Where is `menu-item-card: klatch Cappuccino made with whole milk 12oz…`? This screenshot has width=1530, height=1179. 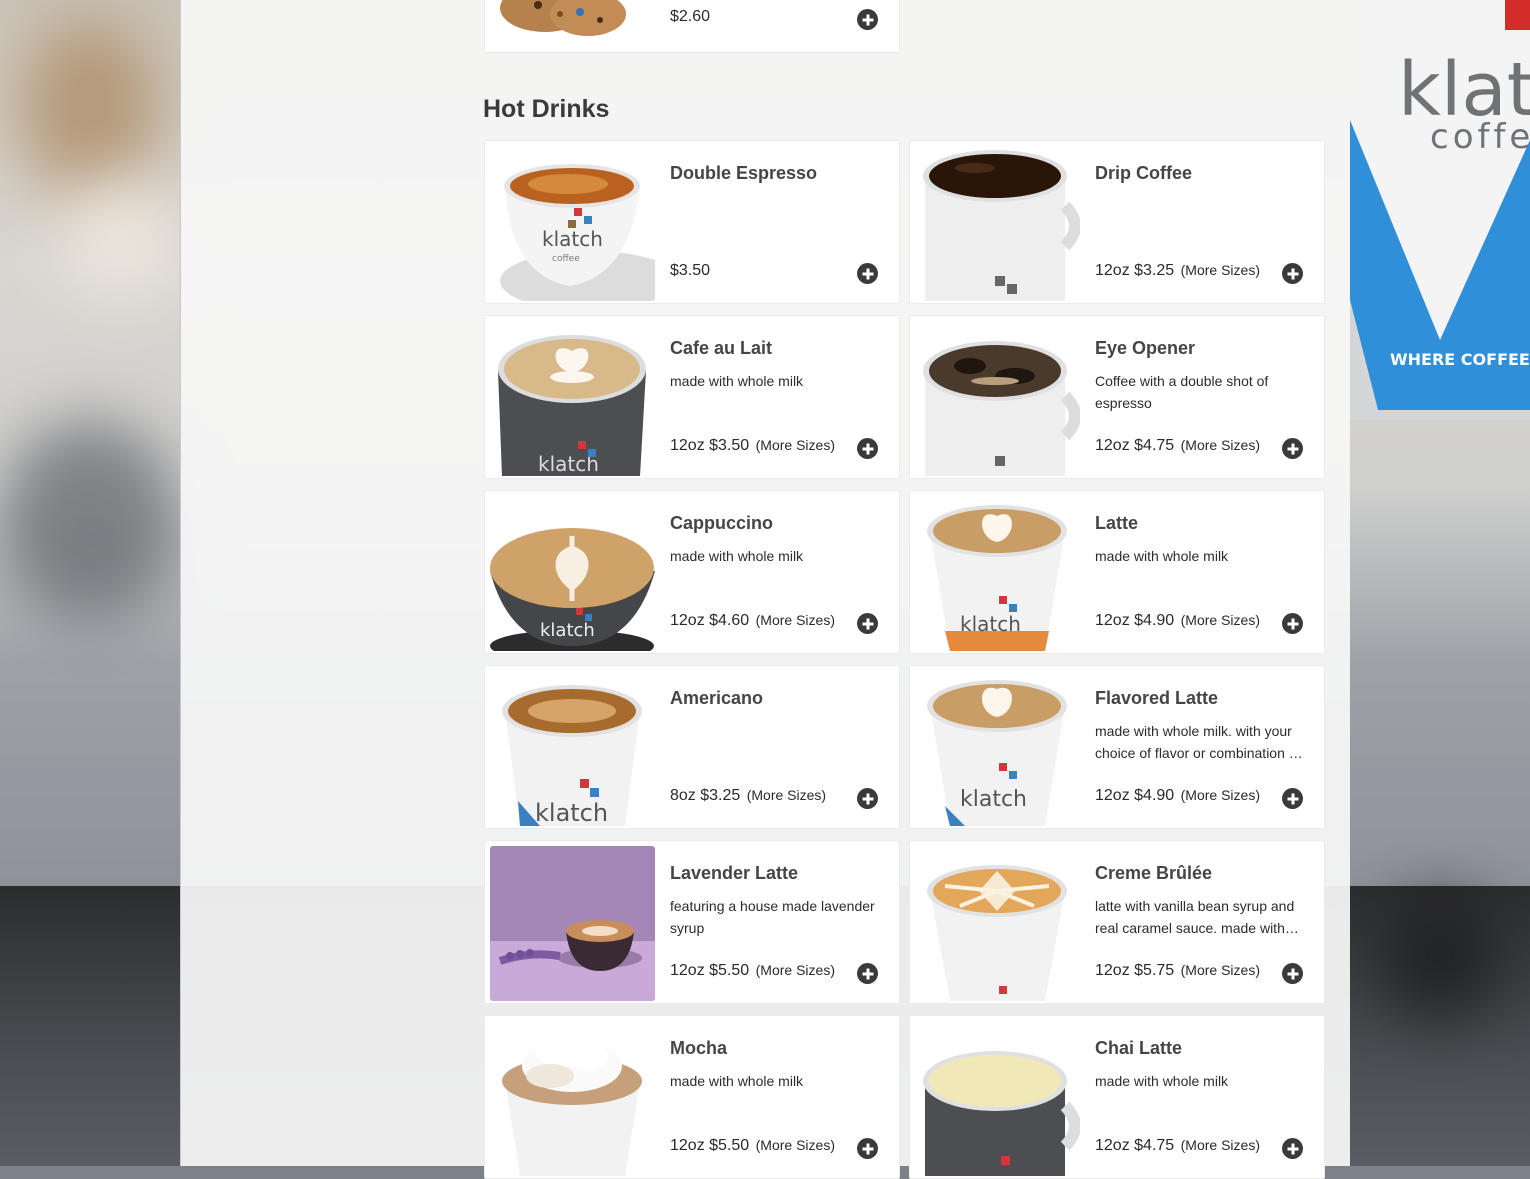 menu-item-card: klatch Cappuccino made with whole milk 12oz… is located at coordinates (692, 572).